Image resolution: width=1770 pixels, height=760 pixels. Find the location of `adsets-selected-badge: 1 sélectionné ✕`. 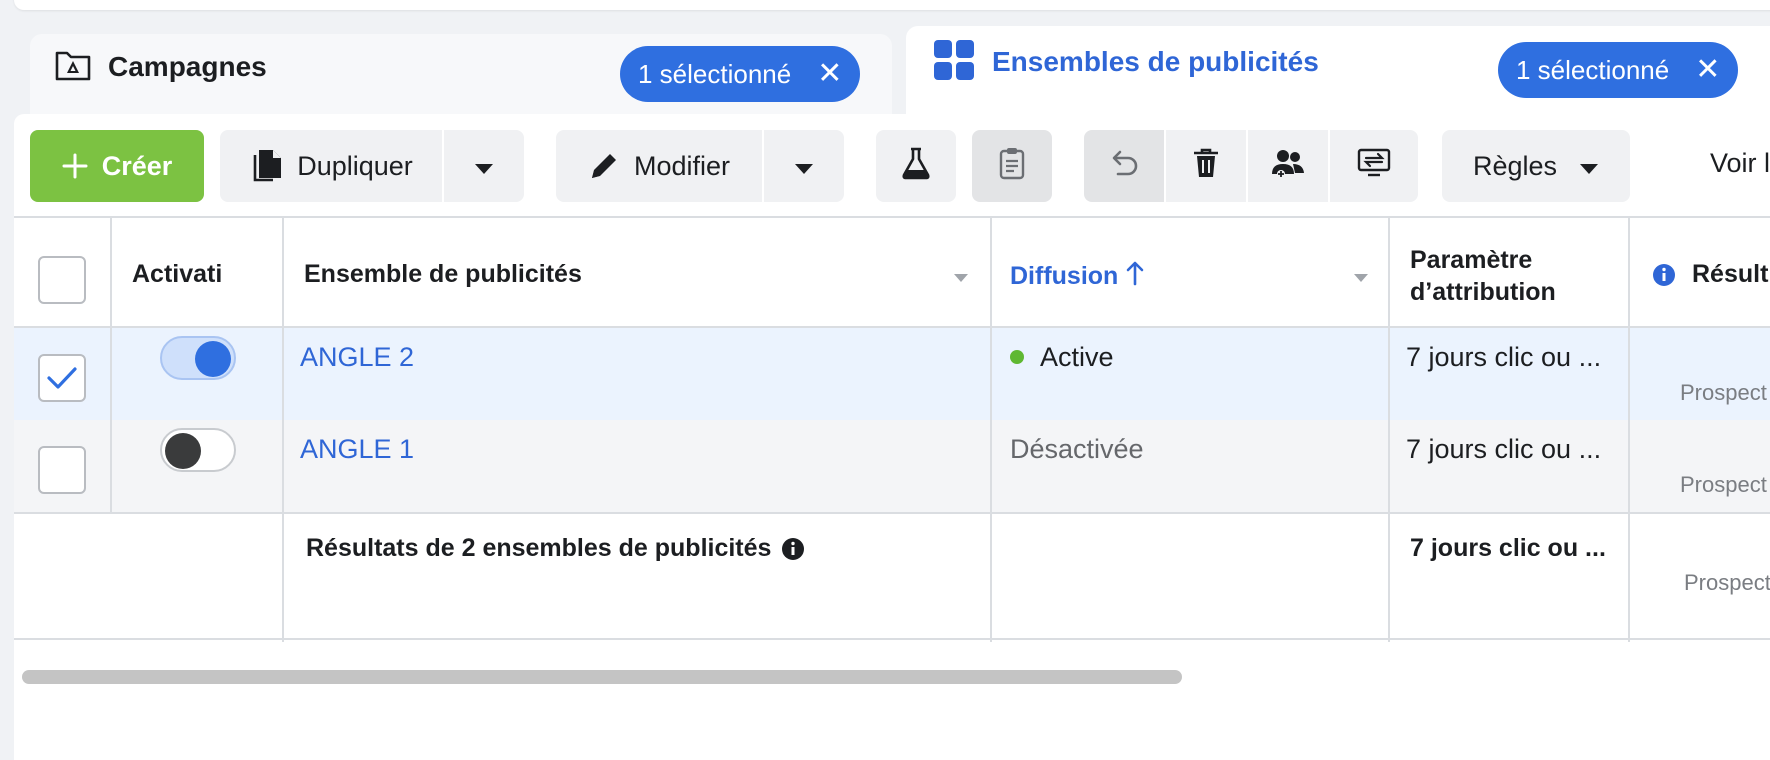

adsets-selected-badge: 1 sélectionné ✕ is located at coordinates (1618, 70).